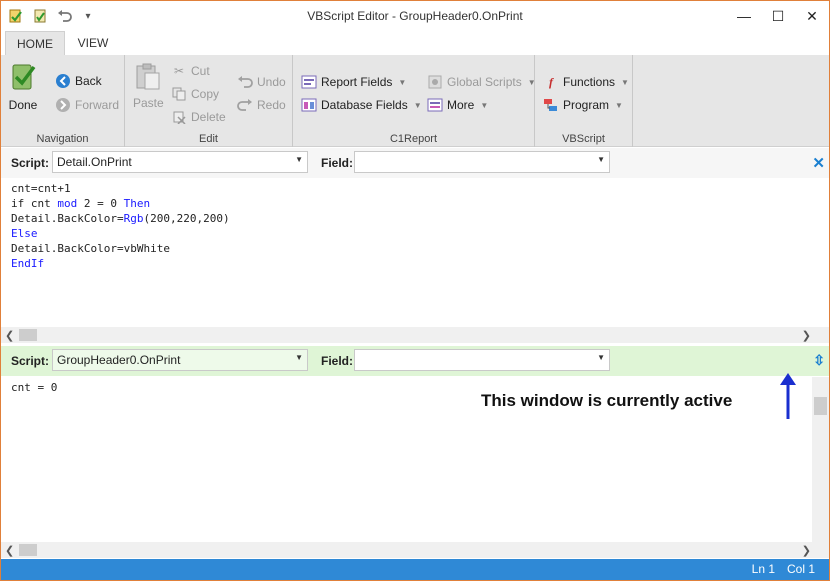 This screenshot has width=830, height=581. What do you see at coordinates (271, 82) in the screenshot?
I see `undo-label: Undo` at bounding box center [271, 82].